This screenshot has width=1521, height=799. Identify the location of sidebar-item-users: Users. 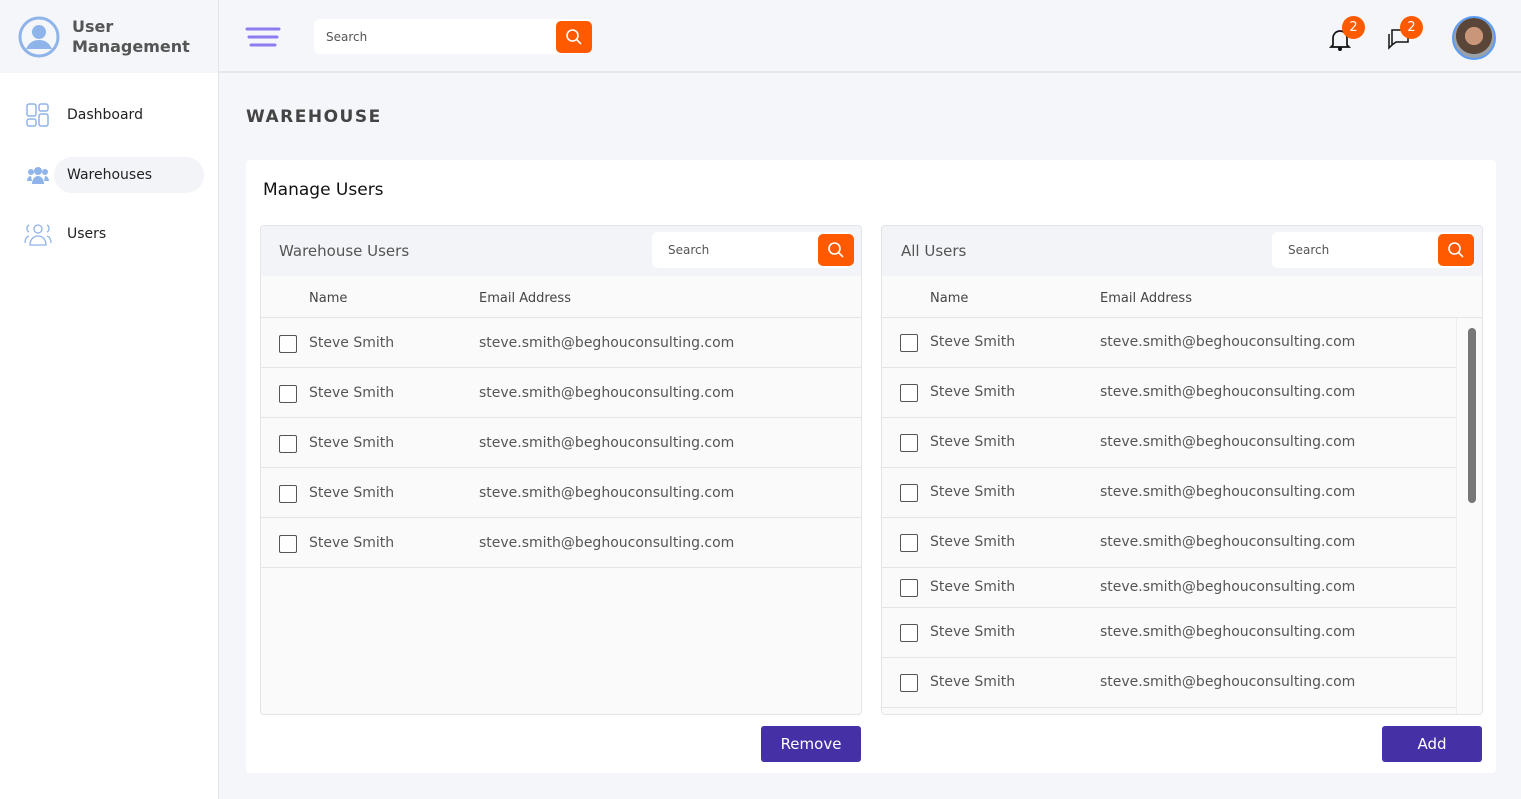
(109, 234).